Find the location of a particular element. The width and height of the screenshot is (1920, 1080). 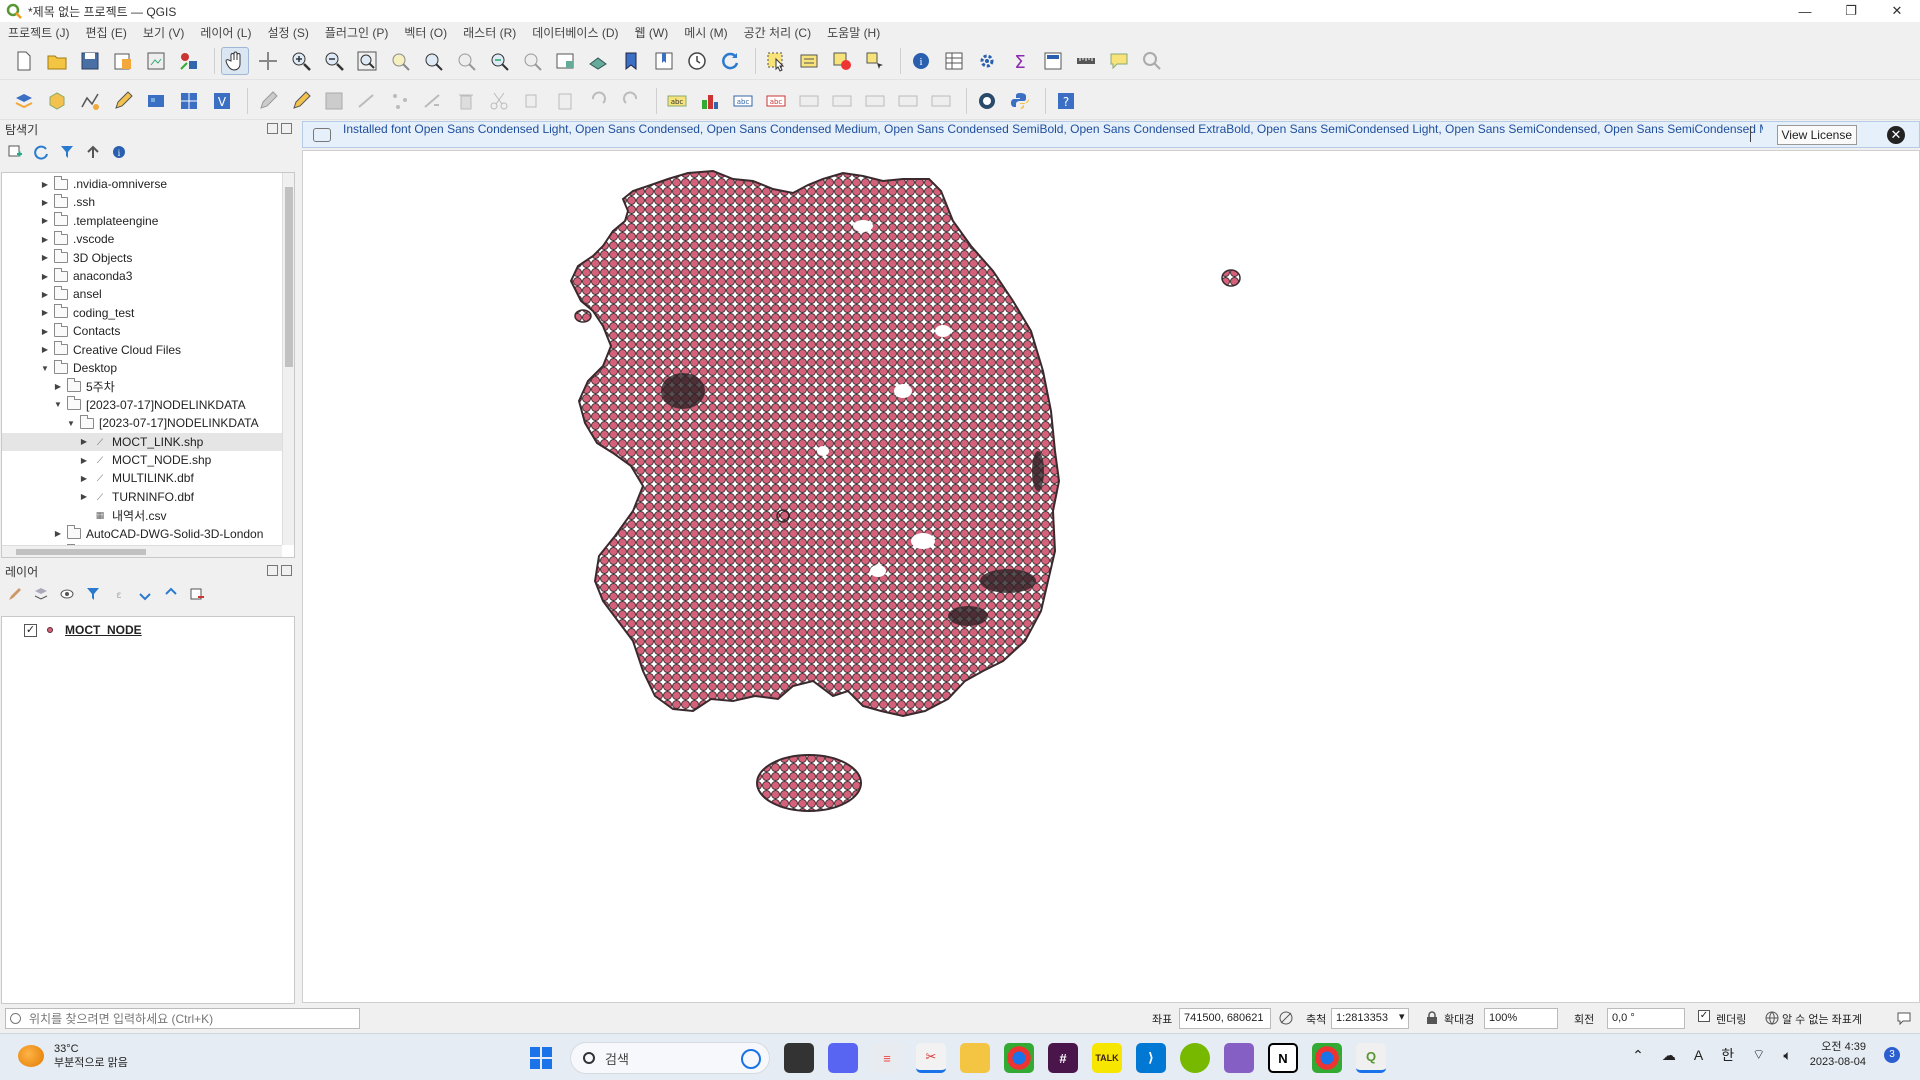

pan-map-button is located at coordinates (235, 60).